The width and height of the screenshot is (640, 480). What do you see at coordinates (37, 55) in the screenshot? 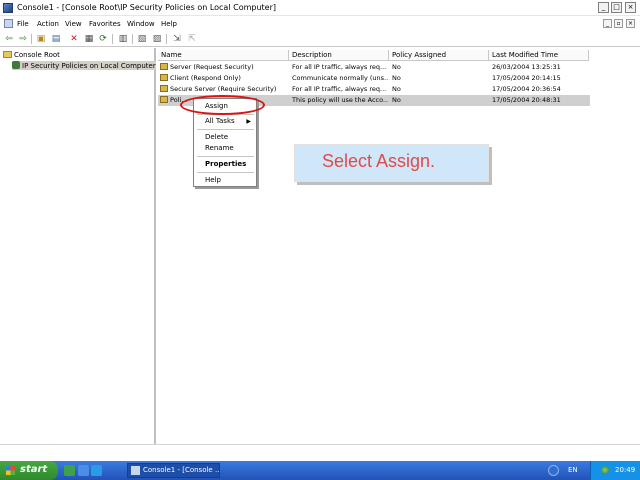
I see `tree-item-label: Console Root` at bounding box center [37, 55].